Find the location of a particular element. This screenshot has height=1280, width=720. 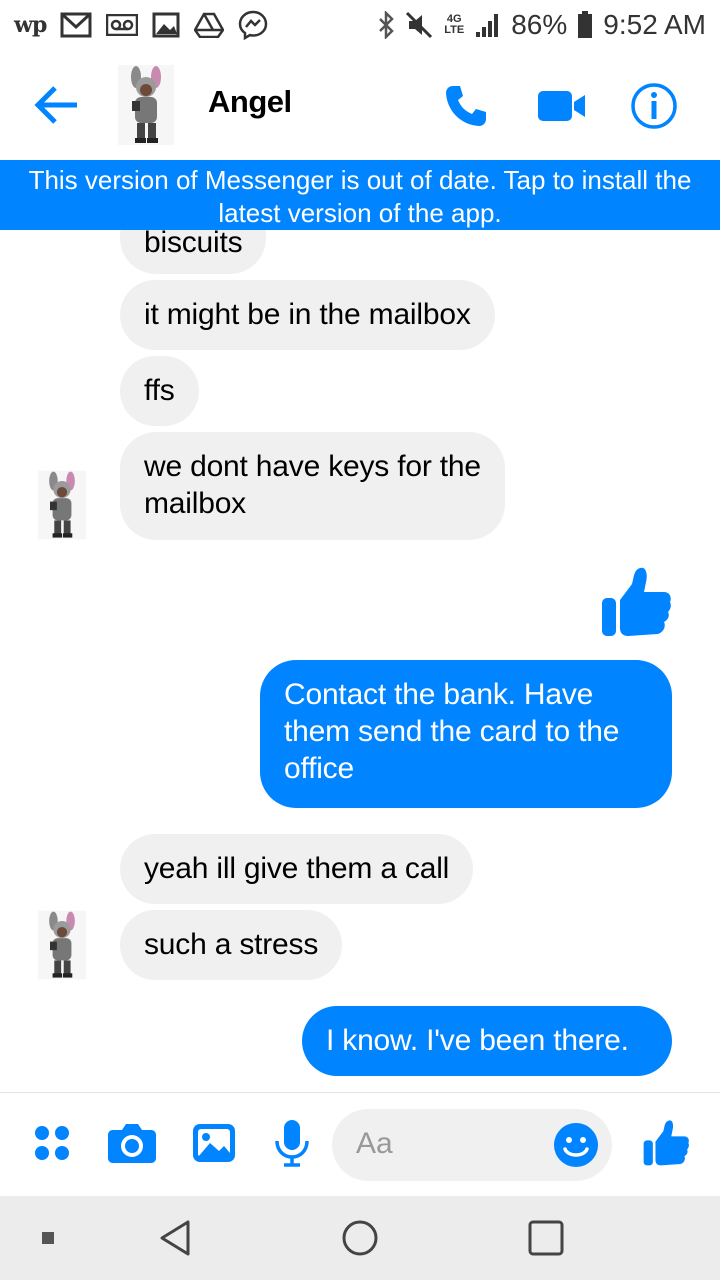

message-text: such a stress is located at coordinates (231, 944).